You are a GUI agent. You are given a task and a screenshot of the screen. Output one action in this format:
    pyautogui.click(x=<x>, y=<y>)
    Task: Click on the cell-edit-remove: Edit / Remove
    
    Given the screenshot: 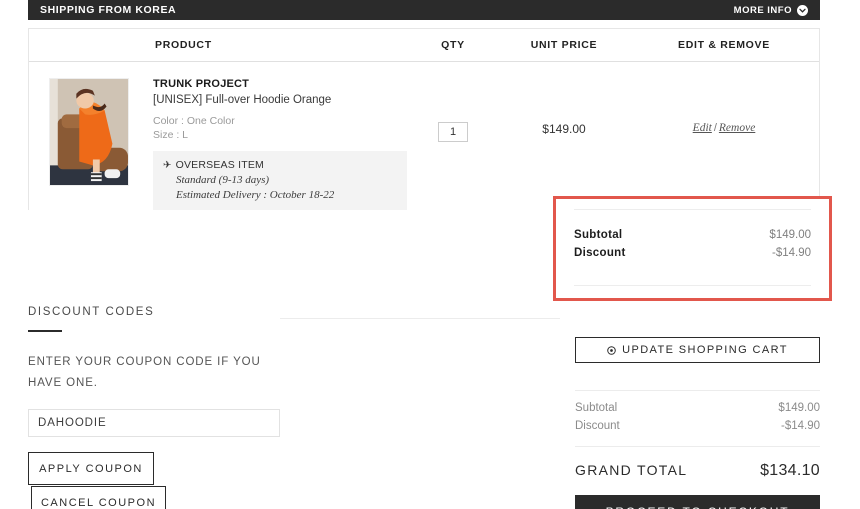 What is the action you would take?
    pyautogui.click(x=724, y=142)
    